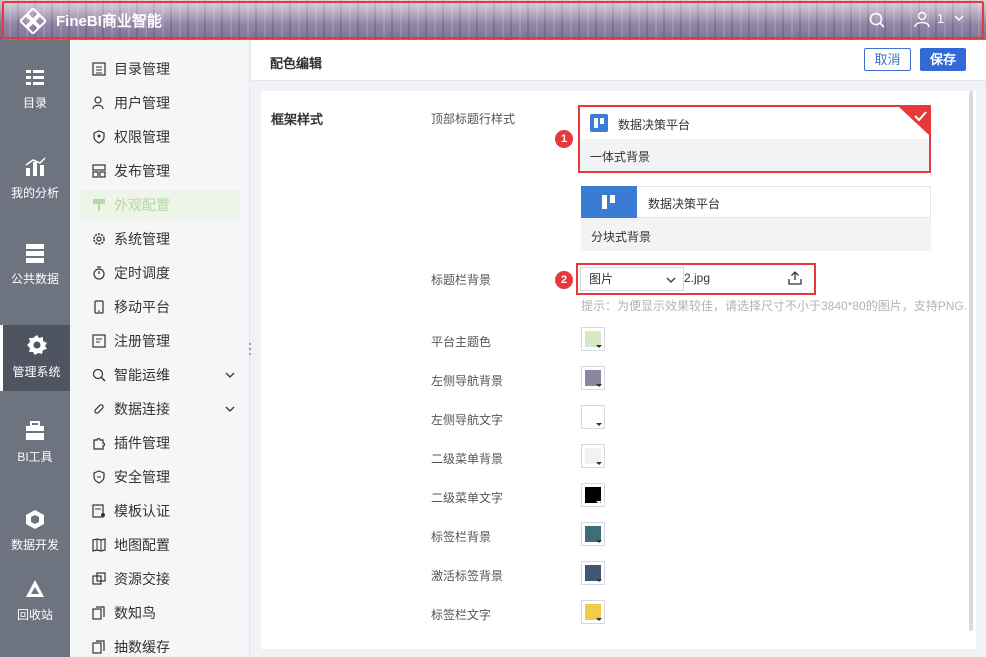 The width and height of the screenshot is (986, 657). Describe the element at coordinates (34, 193) in the screenshot. I see `nav-label: 我的分析` at that location.